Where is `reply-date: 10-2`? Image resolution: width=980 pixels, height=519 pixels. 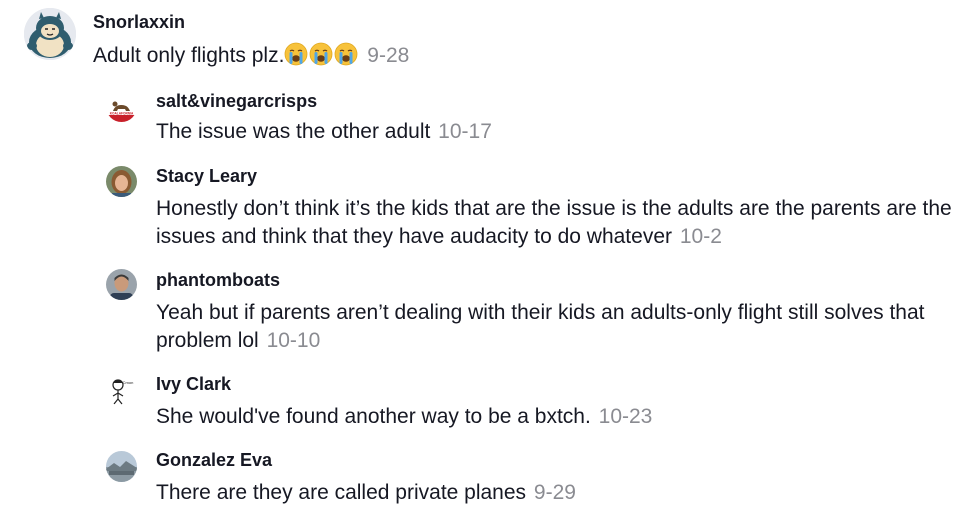 reply-date: 10-2 is located at coordinates (700, 236).